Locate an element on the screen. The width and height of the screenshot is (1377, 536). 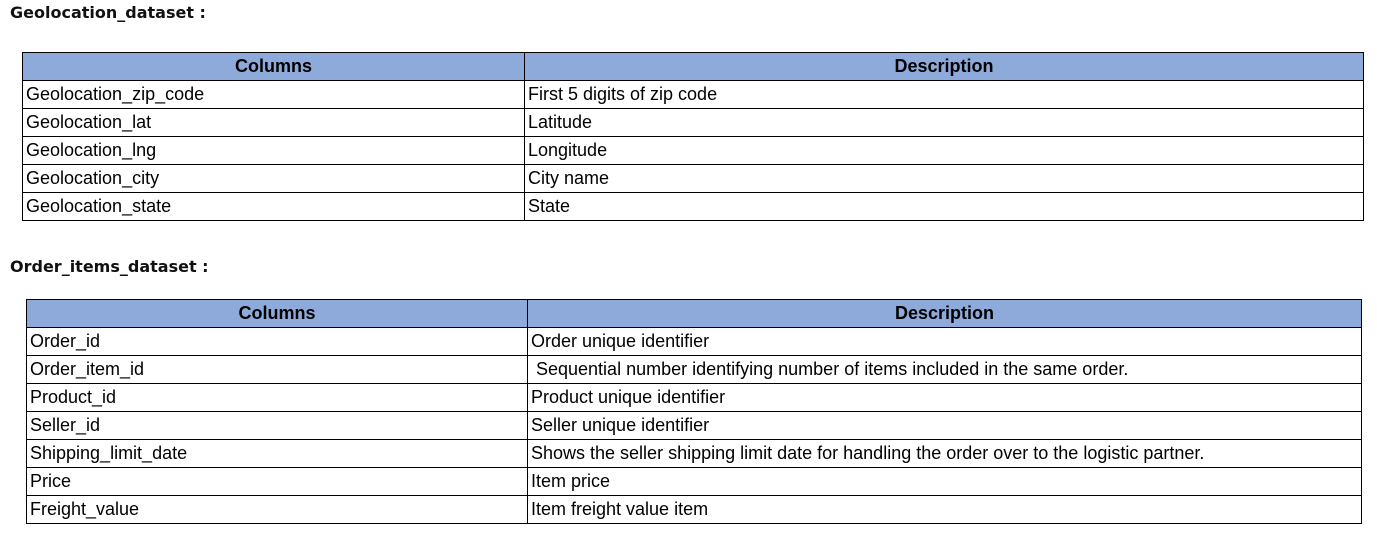
geolocation-dataset-title: Geolocation_dataset : is located at coordinates (108, 12).